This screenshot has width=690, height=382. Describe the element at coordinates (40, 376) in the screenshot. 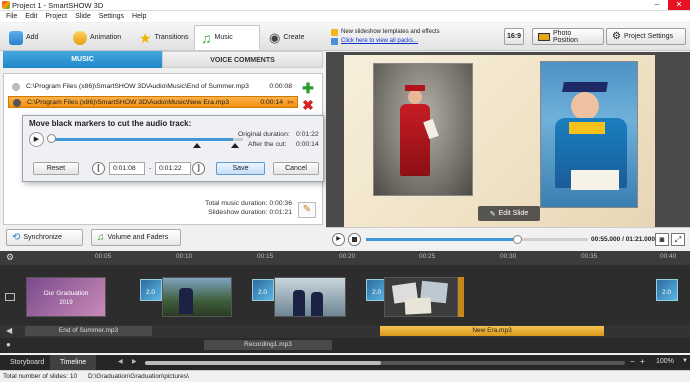

I see `slide-count: Total number of slides: 10` at that location.